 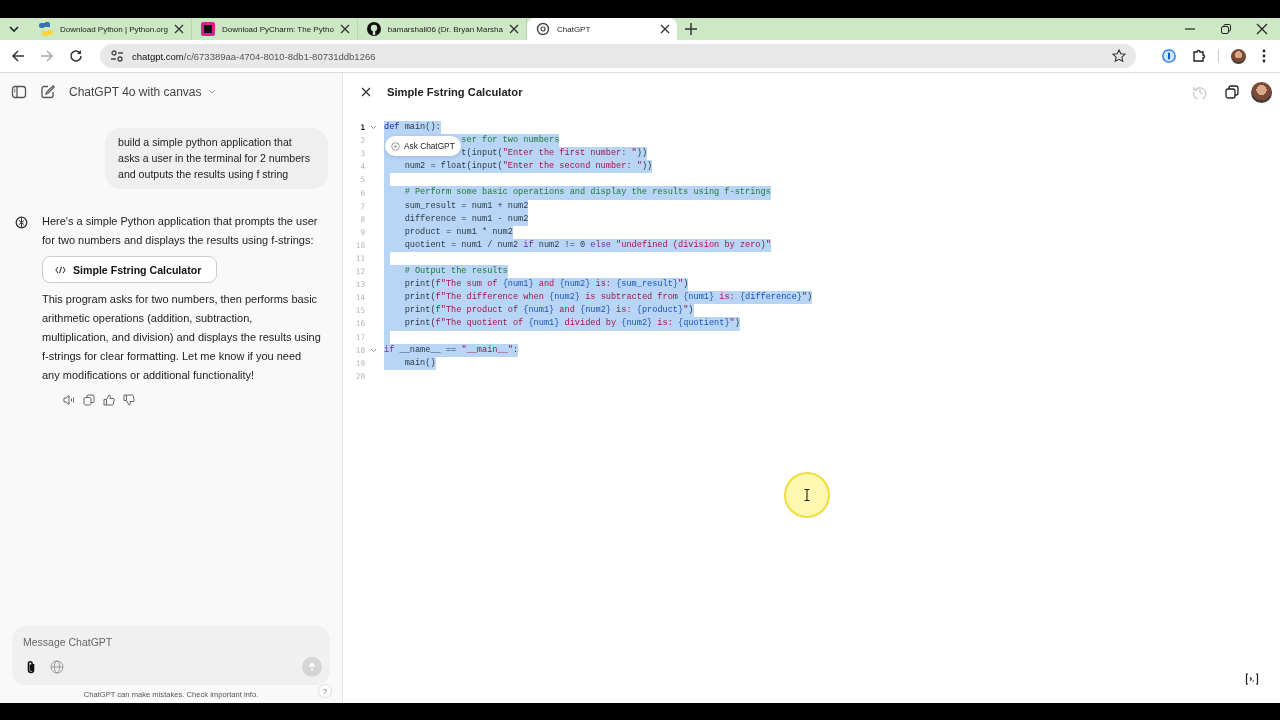 I want to click on attach-icon, so click(x=31, y=667).